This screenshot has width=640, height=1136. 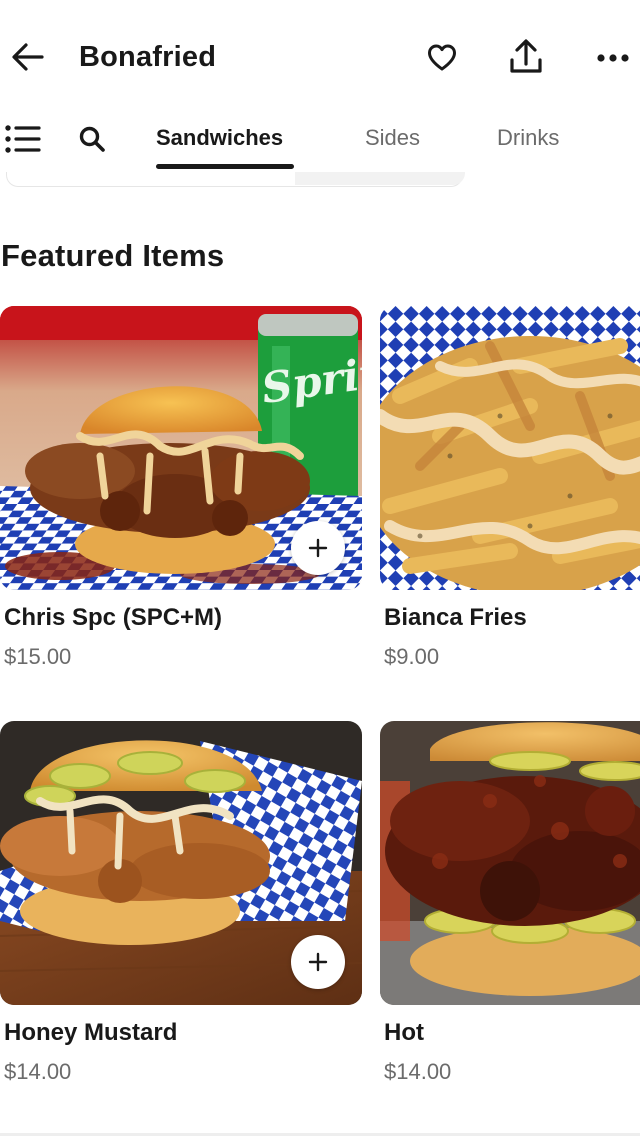 I want to click on menu-item-name: Honey Mustard, so click(x=91, y=1032).